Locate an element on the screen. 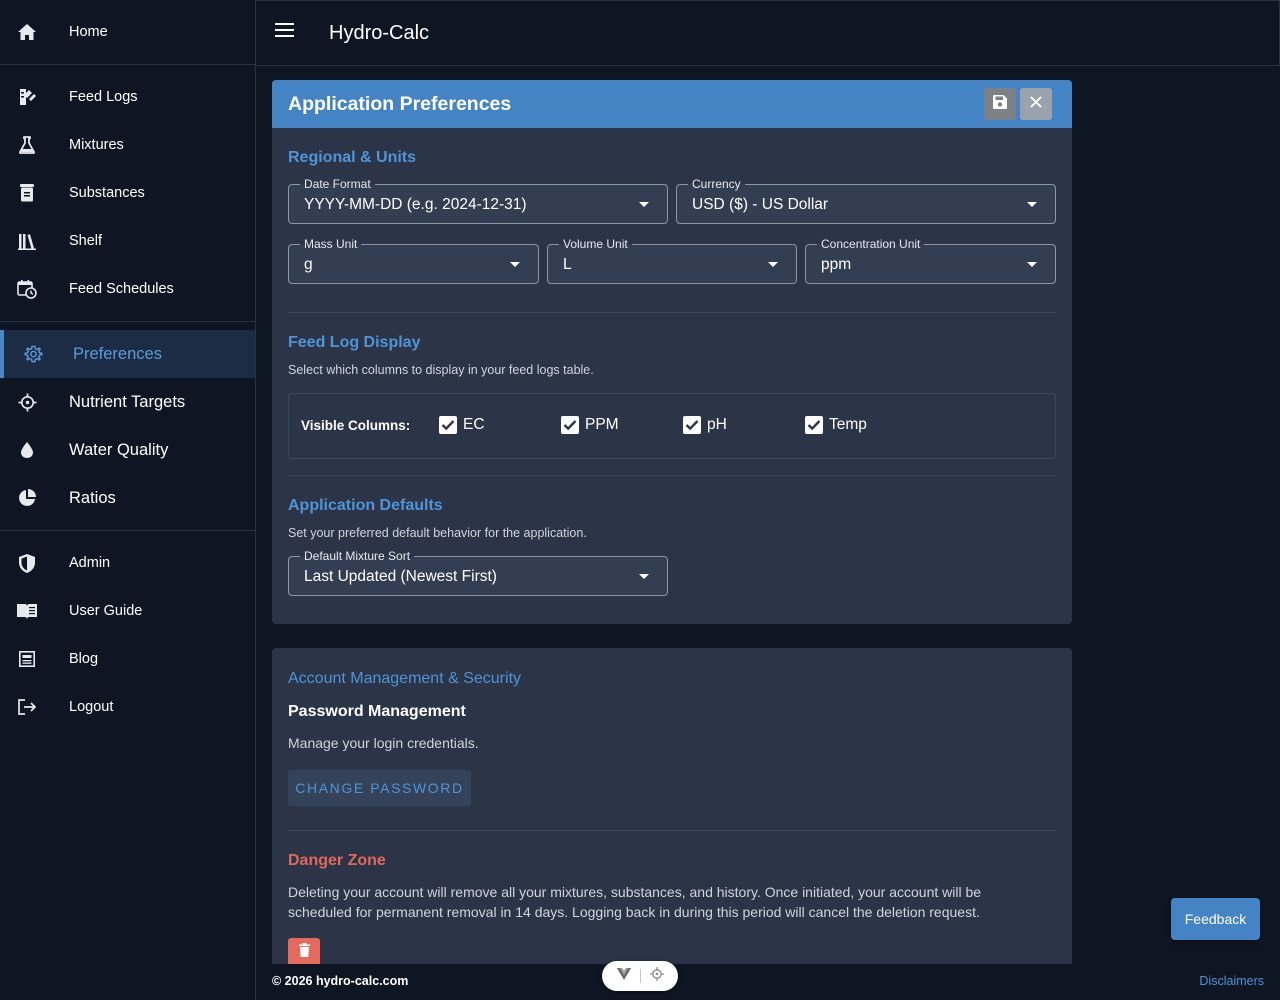 This screenshot has width=1280, height=1000. concentration-unit-label: Concentration Unit is located at coordinates (871, 244).